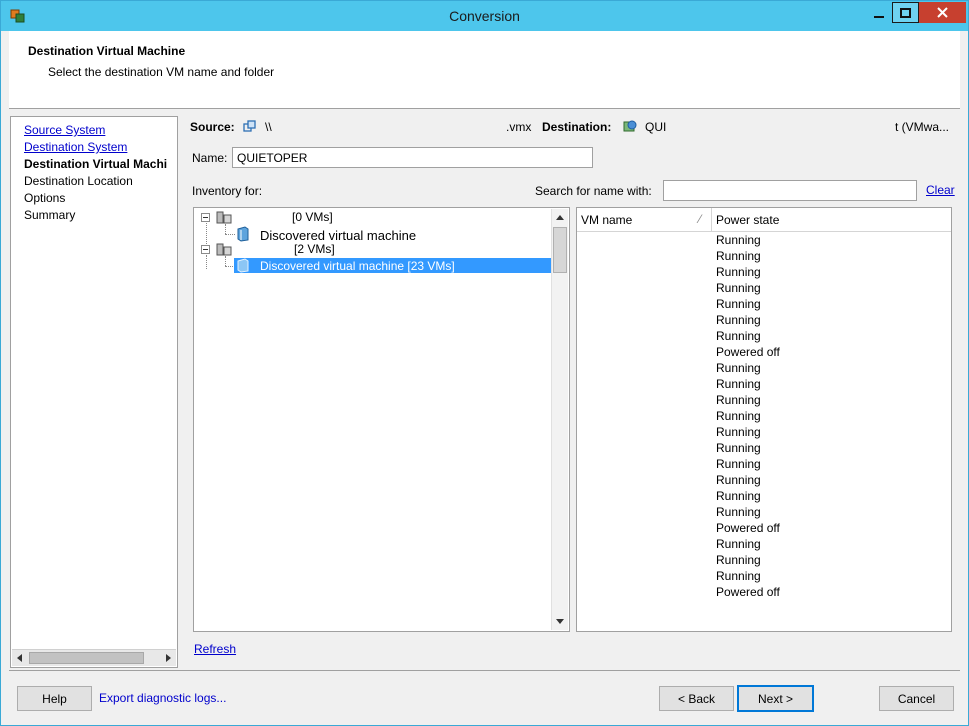  I want to click on destination-host: QUI, so click(656, 127).